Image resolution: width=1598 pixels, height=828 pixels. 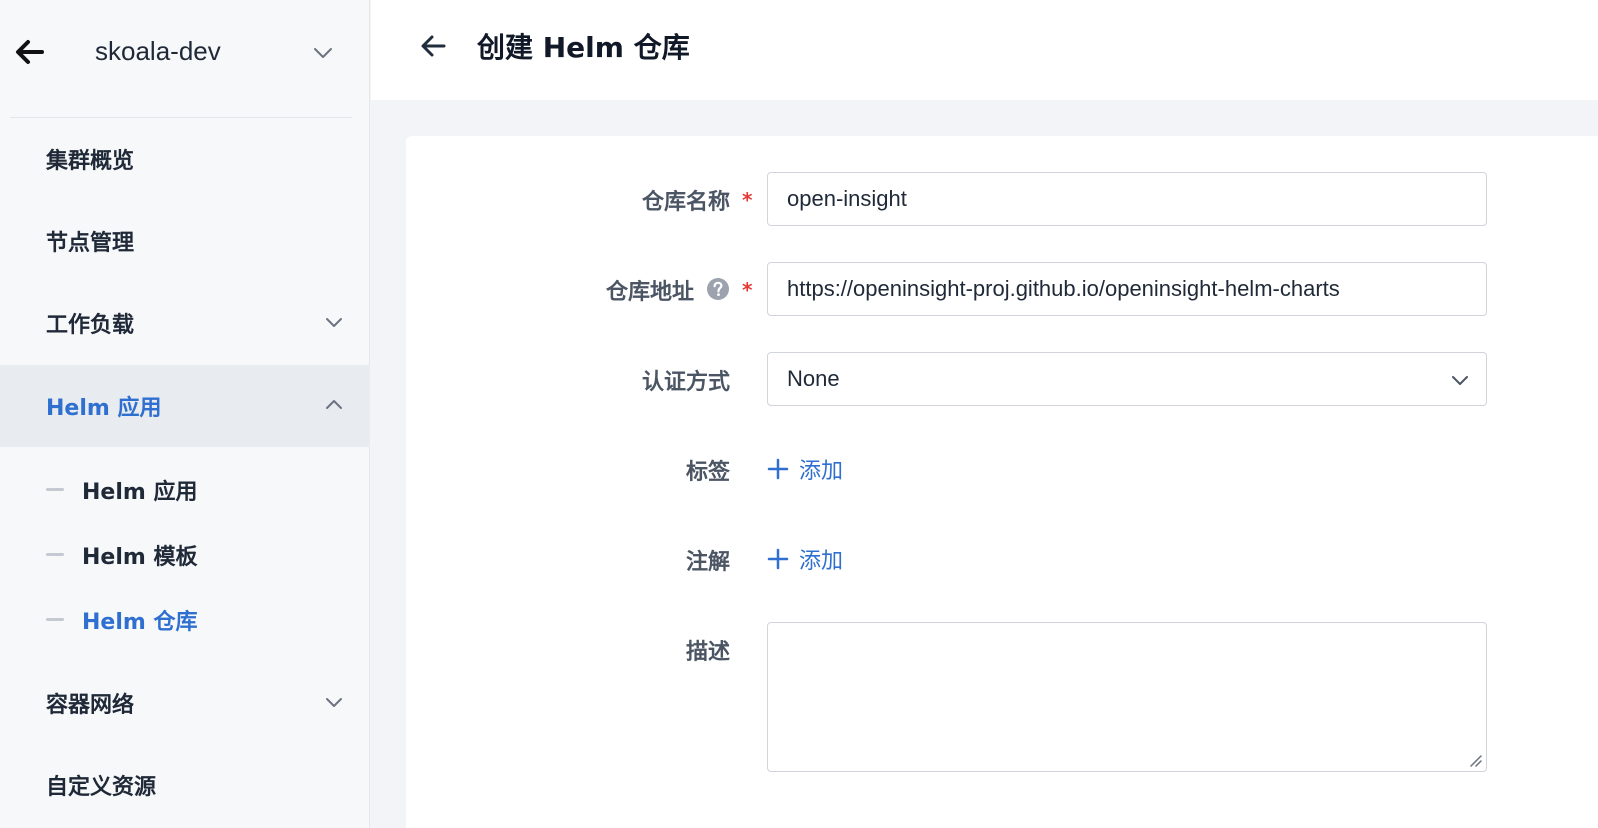 I want to click on description-textarea, so click(x=1127, y=697).